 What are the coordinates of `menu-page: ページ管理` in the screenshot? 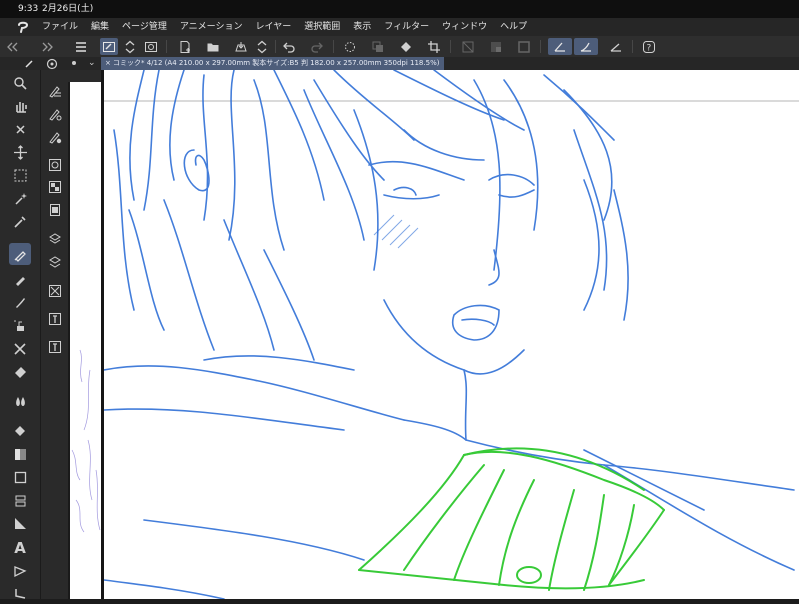 It's located at (144, 27).